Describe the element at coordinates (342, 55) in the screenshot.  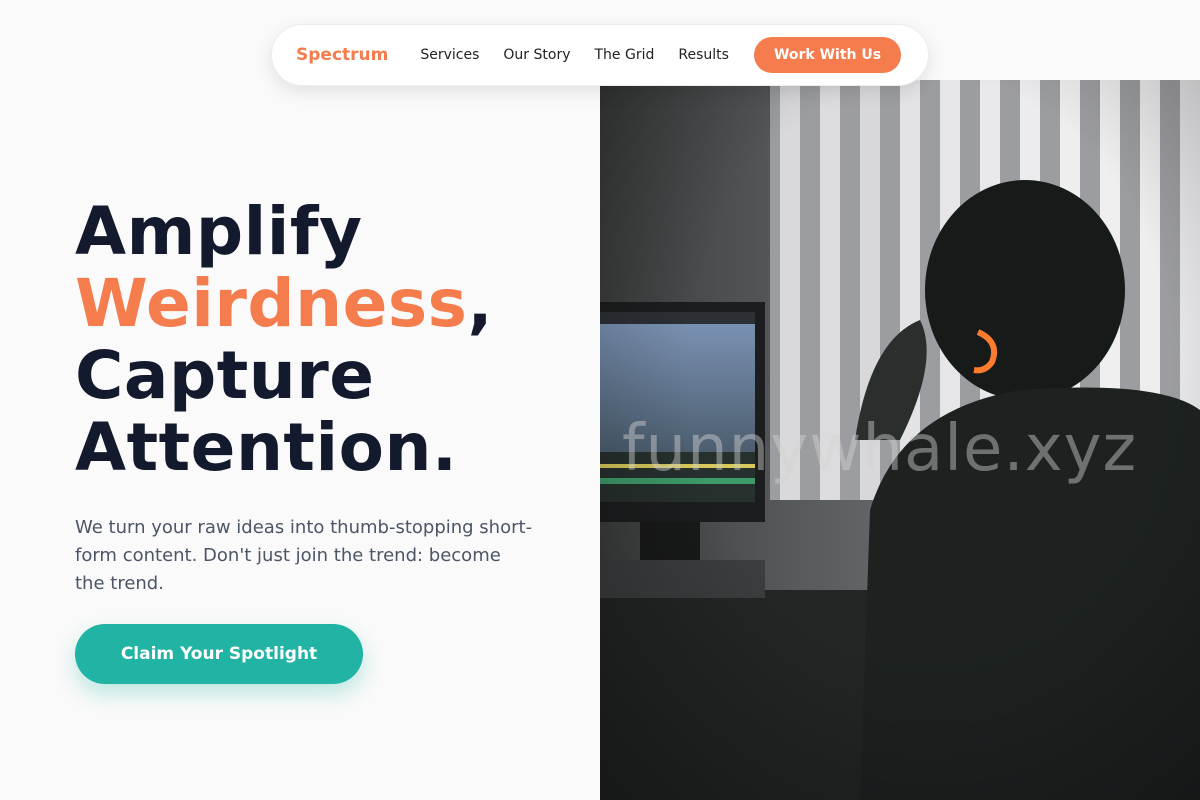
I see `brand-logo: Spectrum` at that location.